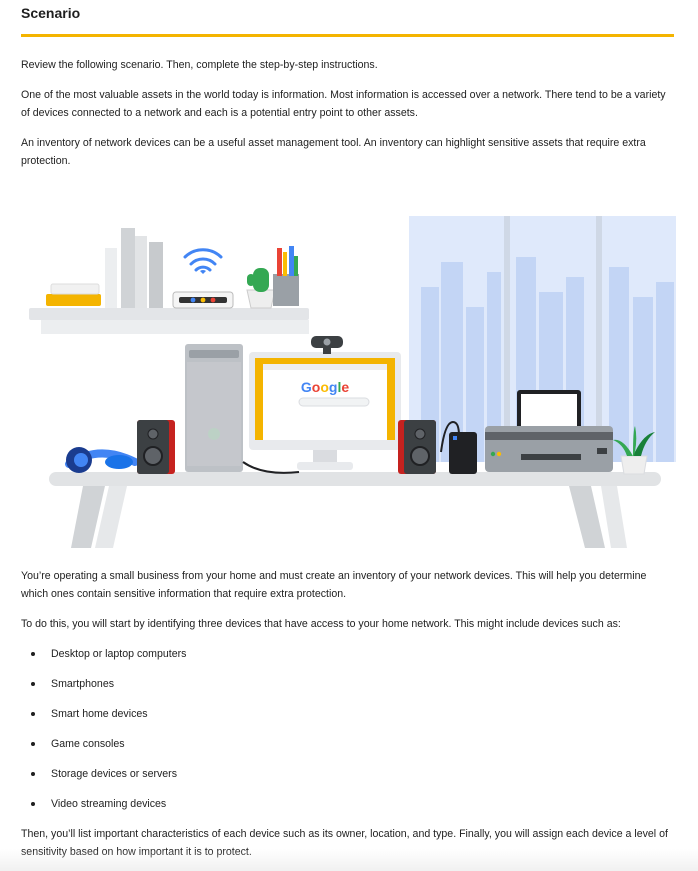 The width and height of the screenshot is (698, 871). What do you see at coordinates (325, 387) in the screenshot?
I see `monitor-logo: Google` at bounding box center [325, 387].